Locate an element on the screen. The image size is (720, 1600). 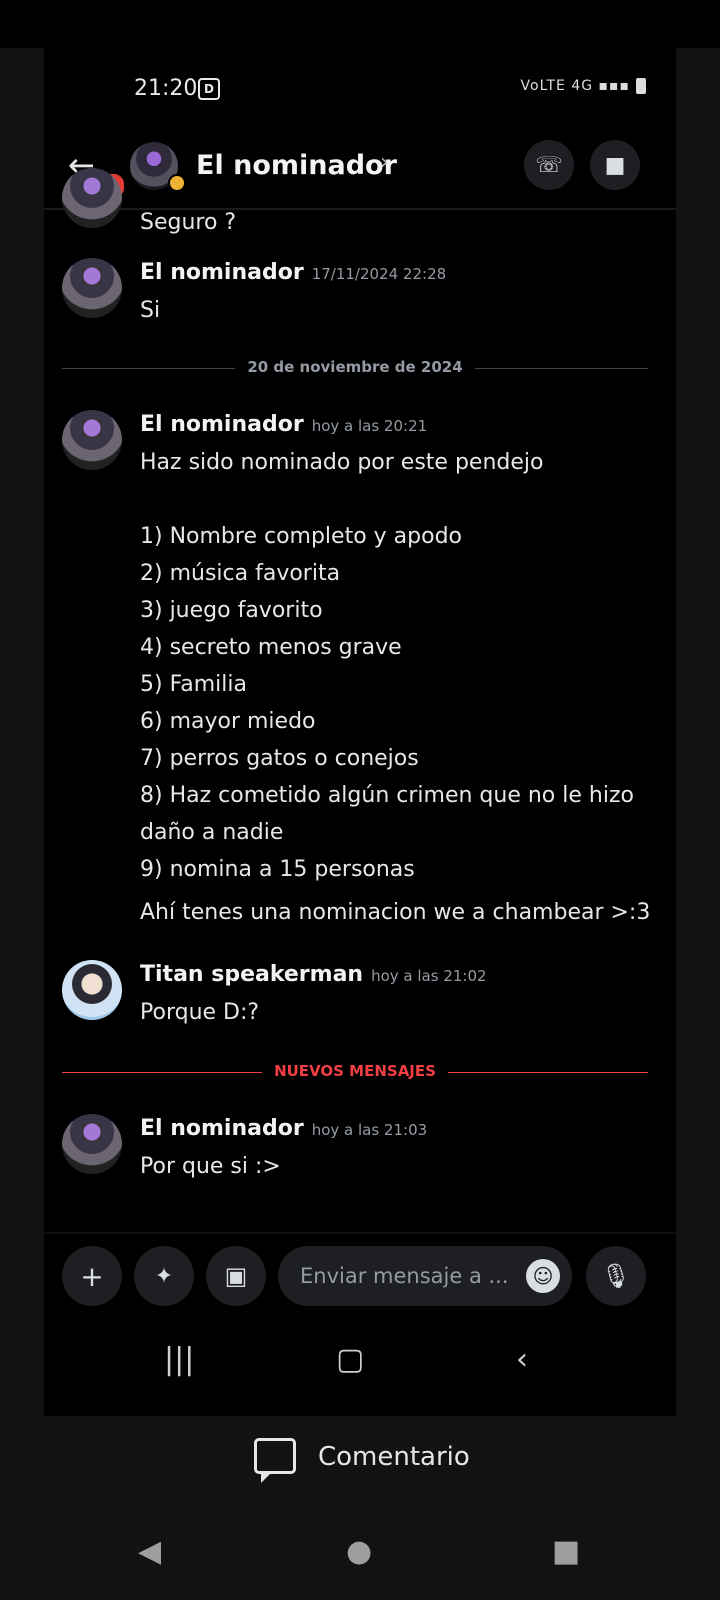
chat-header: ← 16 El nominador › ☏ ■ is located at coordinates (360, 169).